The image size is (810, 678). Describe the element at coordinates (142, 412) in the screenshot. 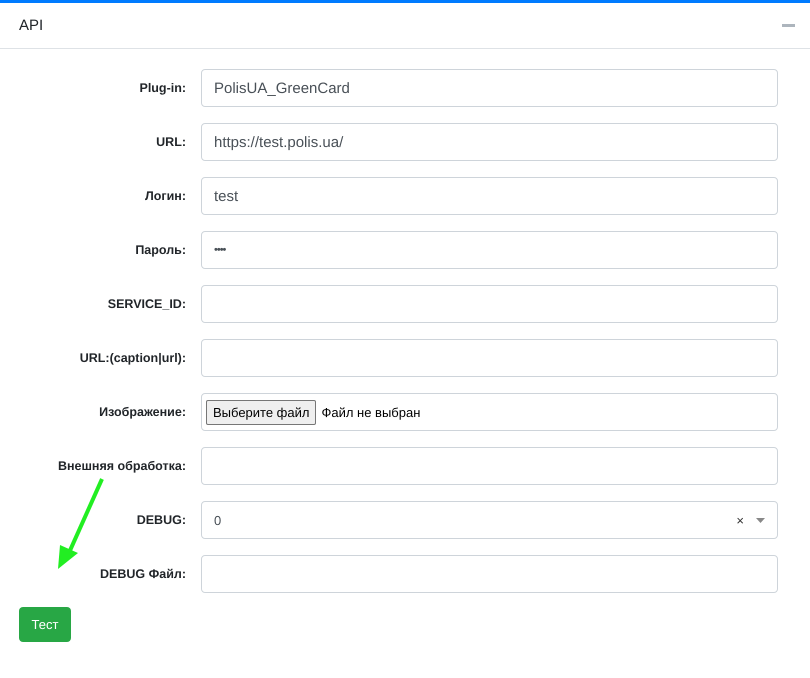

I see `field-label: Изображение:` at that location.